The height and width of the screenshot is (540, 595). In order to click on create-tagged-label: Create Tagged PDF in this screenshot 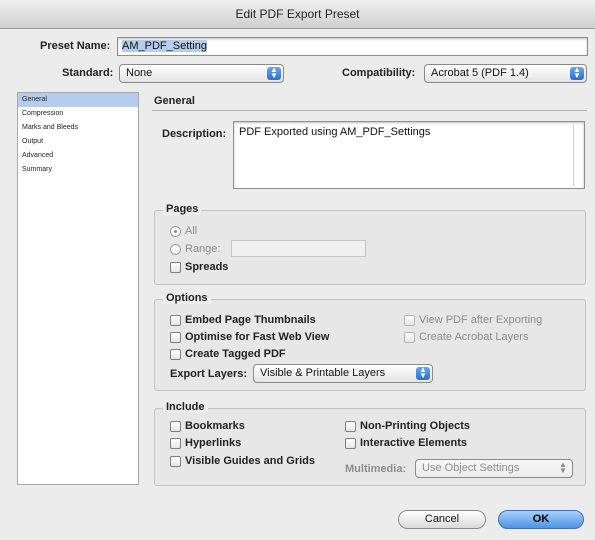, I will do `click(235, 354)`.